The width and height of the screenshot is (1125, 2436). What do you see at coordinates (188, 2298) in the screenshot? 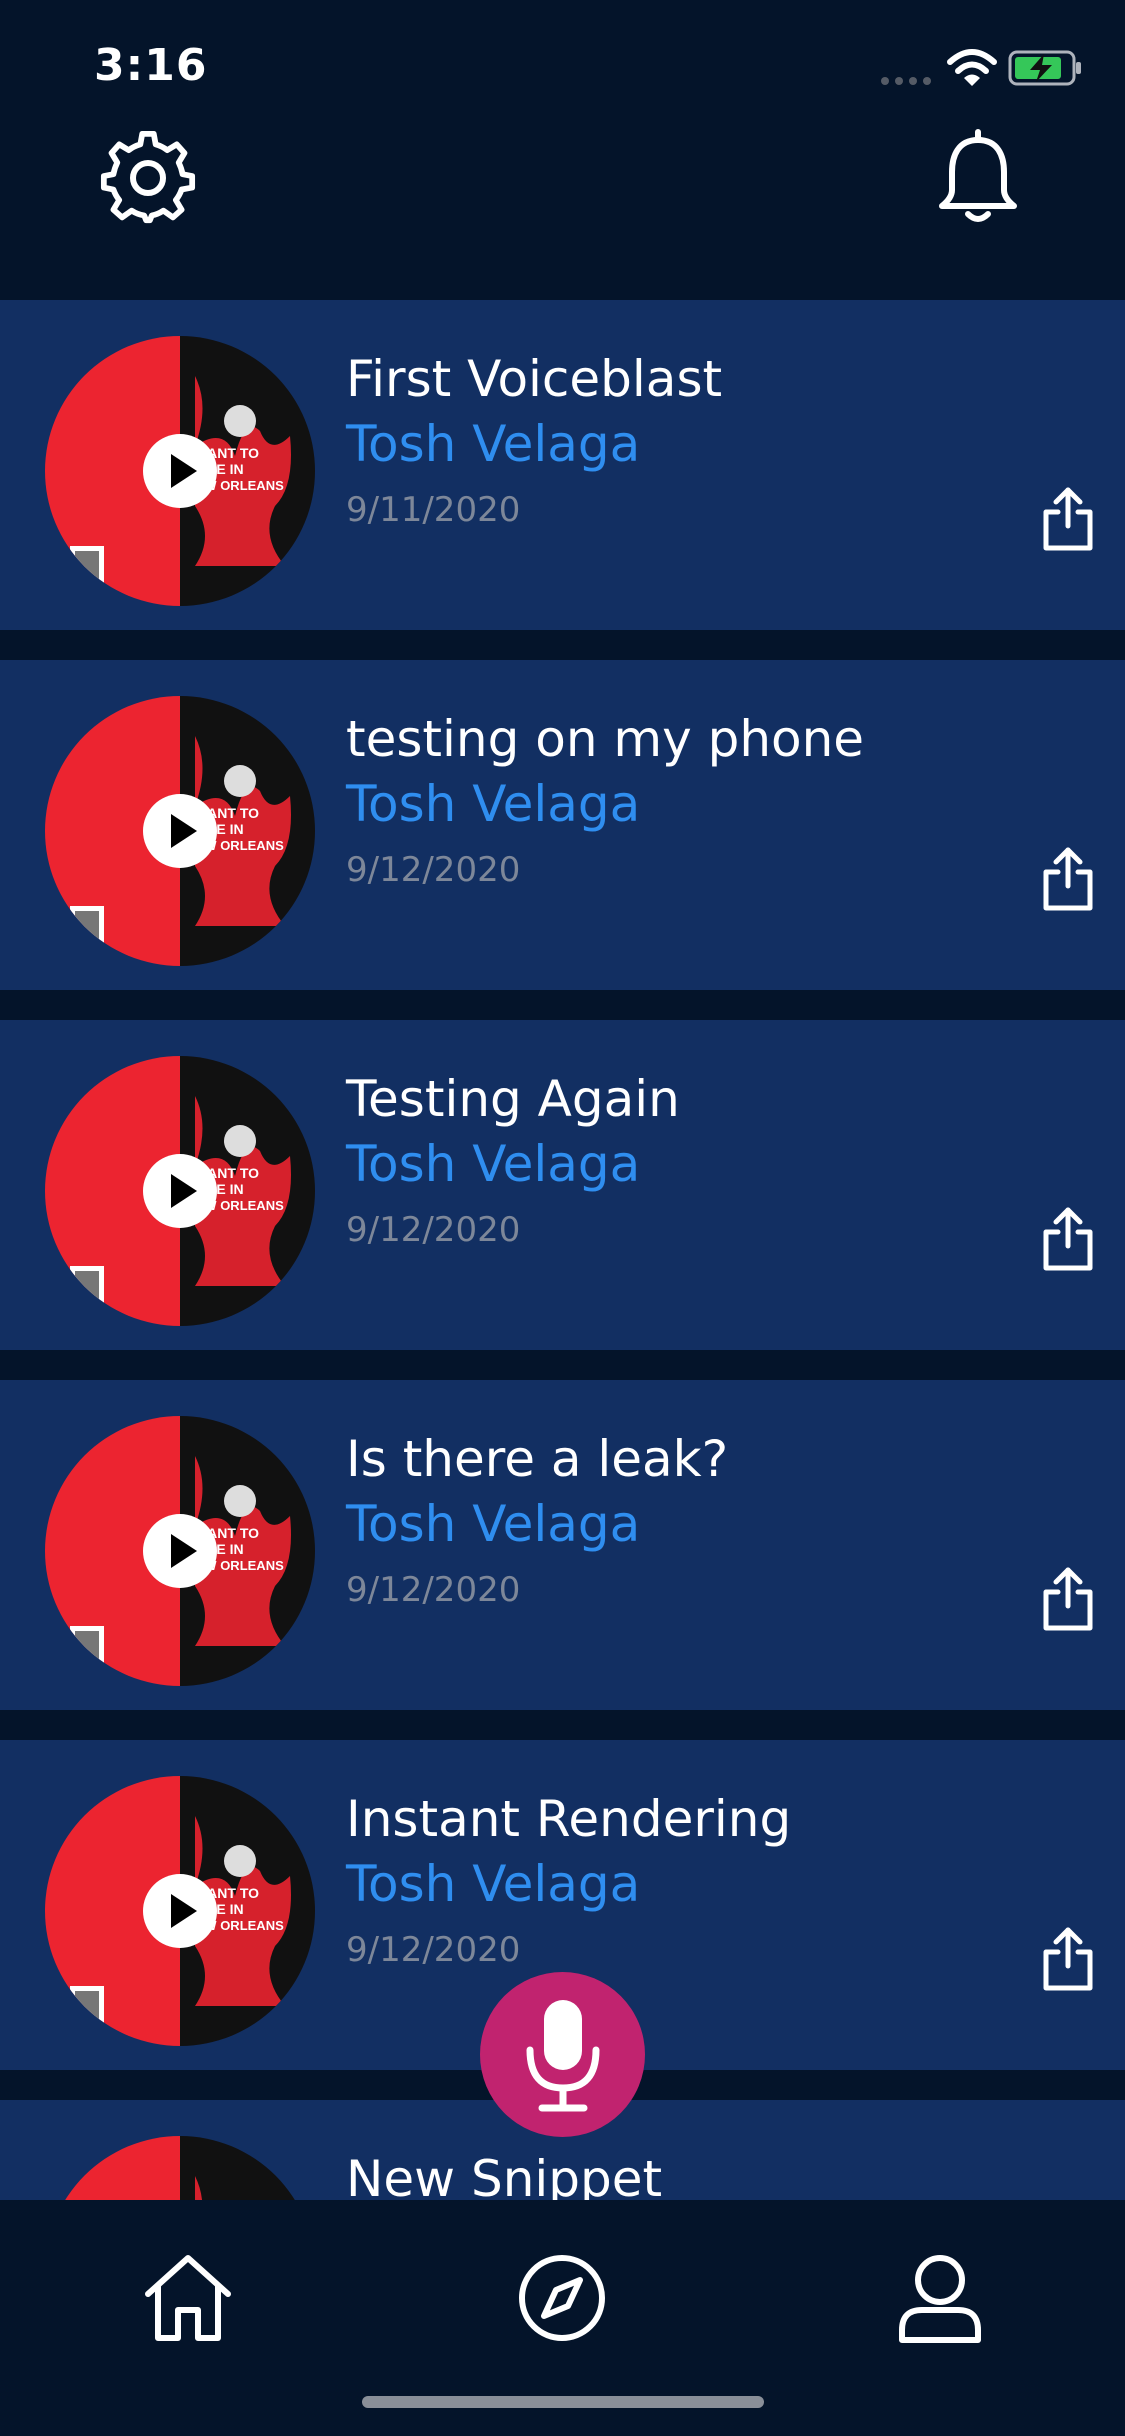
I see `home-icon` at bounding box center [188, 2298].